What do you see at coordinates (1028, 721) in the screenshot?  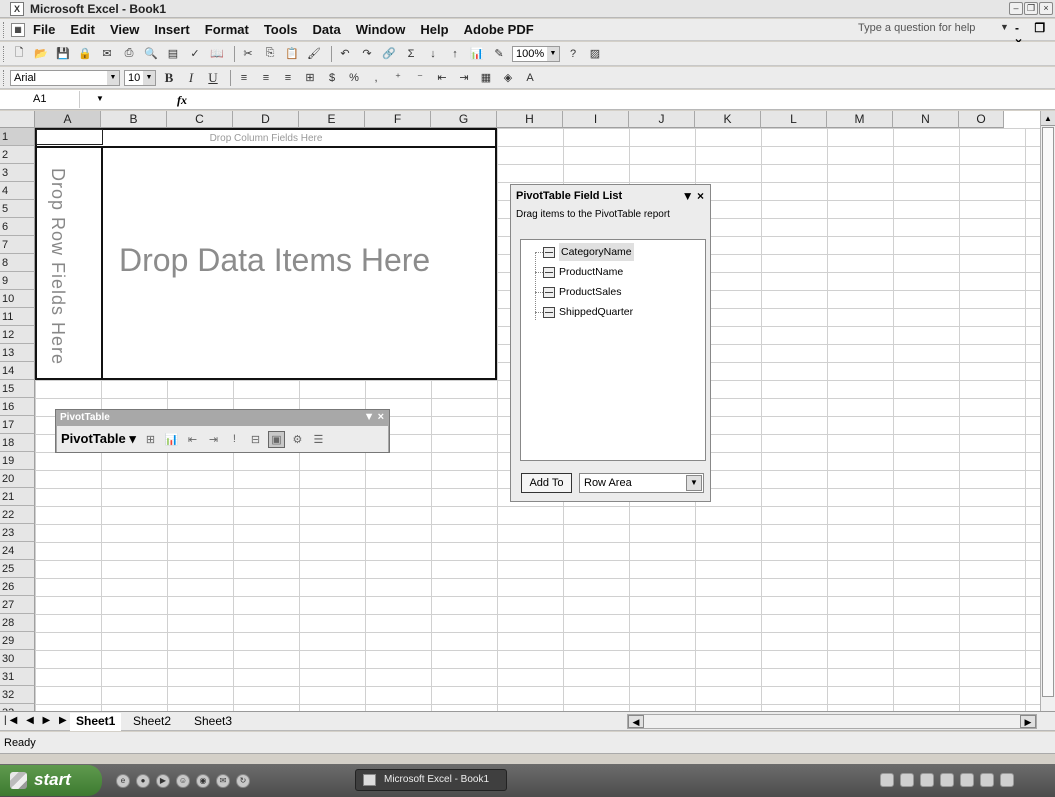 I see `scroll-right-icon: ▶` at bounding box center [1028, 721].